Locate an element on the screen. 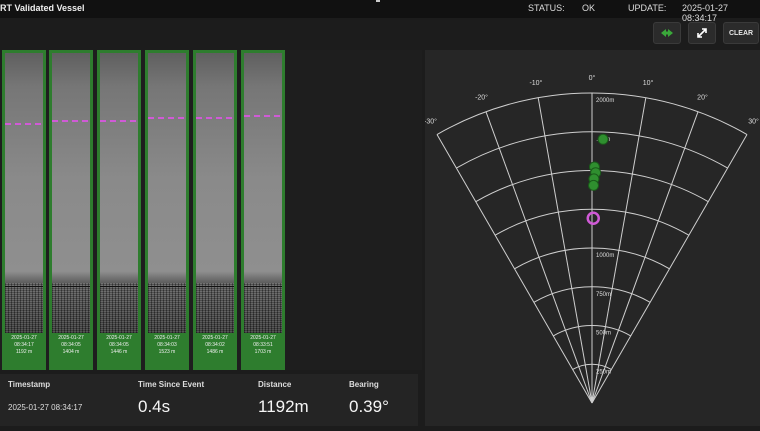 This screenshot has height=431, width=760. status-value: OK is located at coordinates (589, 8).